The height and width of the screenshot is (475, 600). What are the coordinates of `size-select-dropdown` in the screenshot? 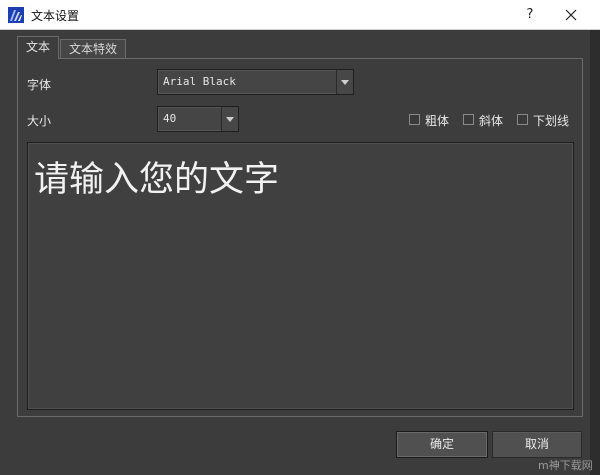 It's located at (229, 119).